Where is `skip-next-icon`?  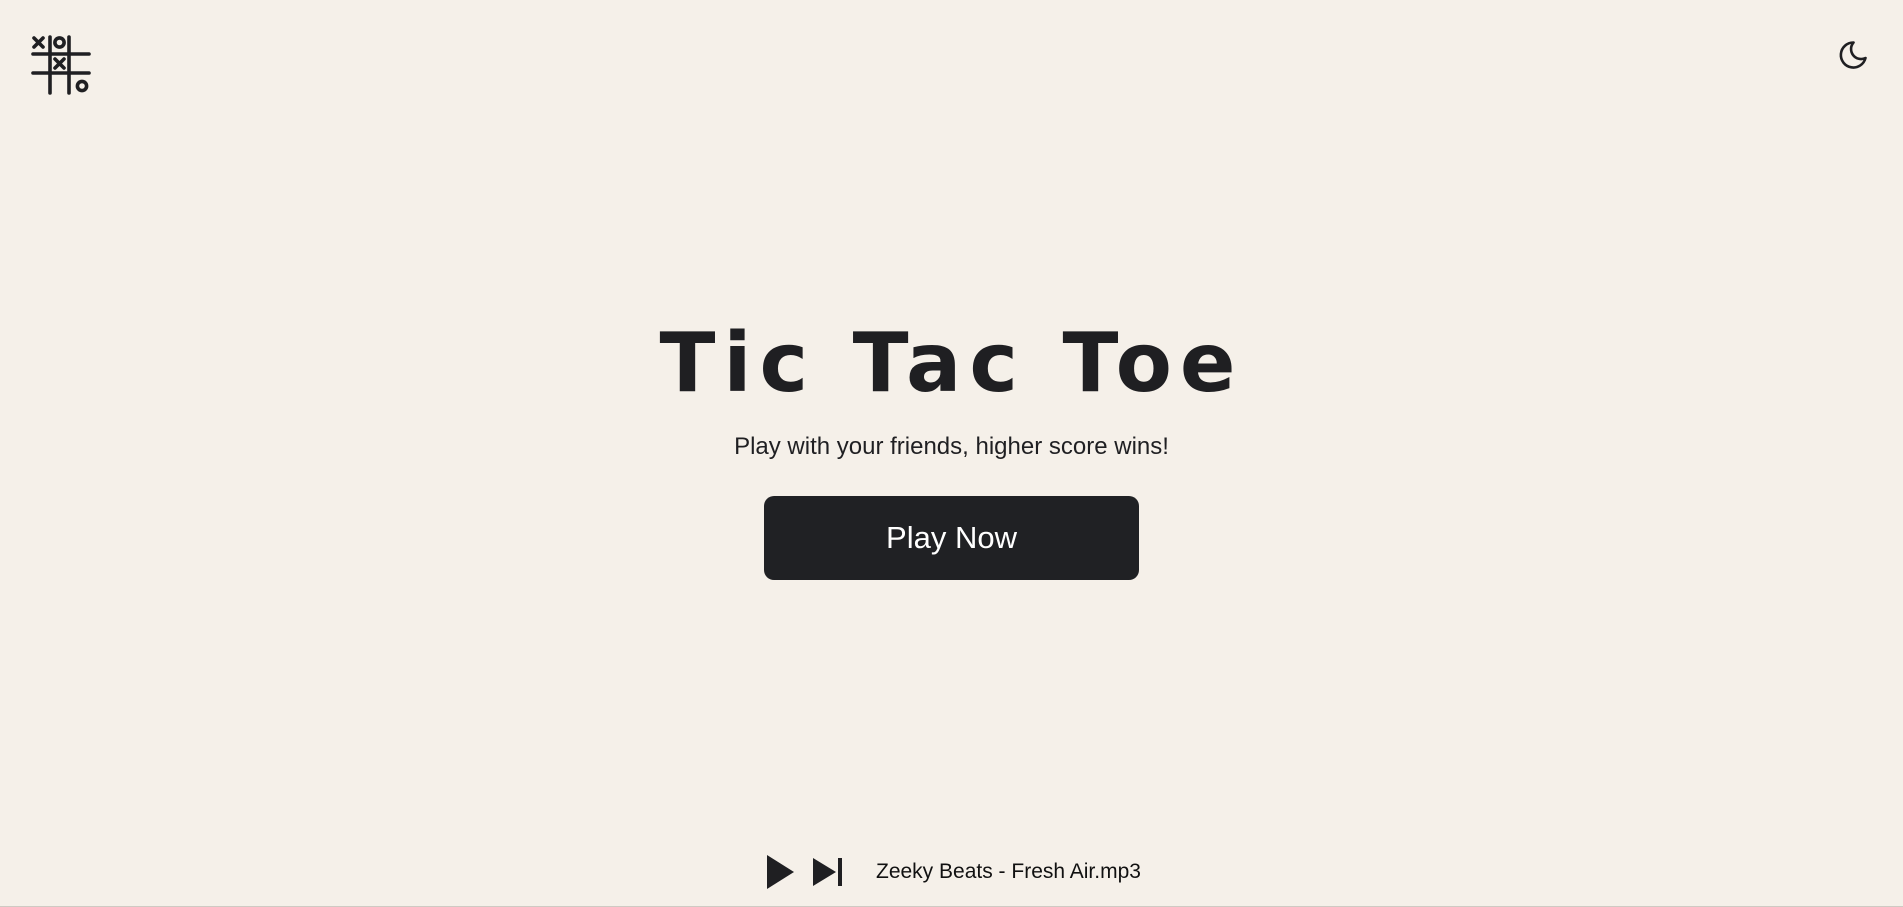 skip-next-icon is located at coordinates (827, 872).